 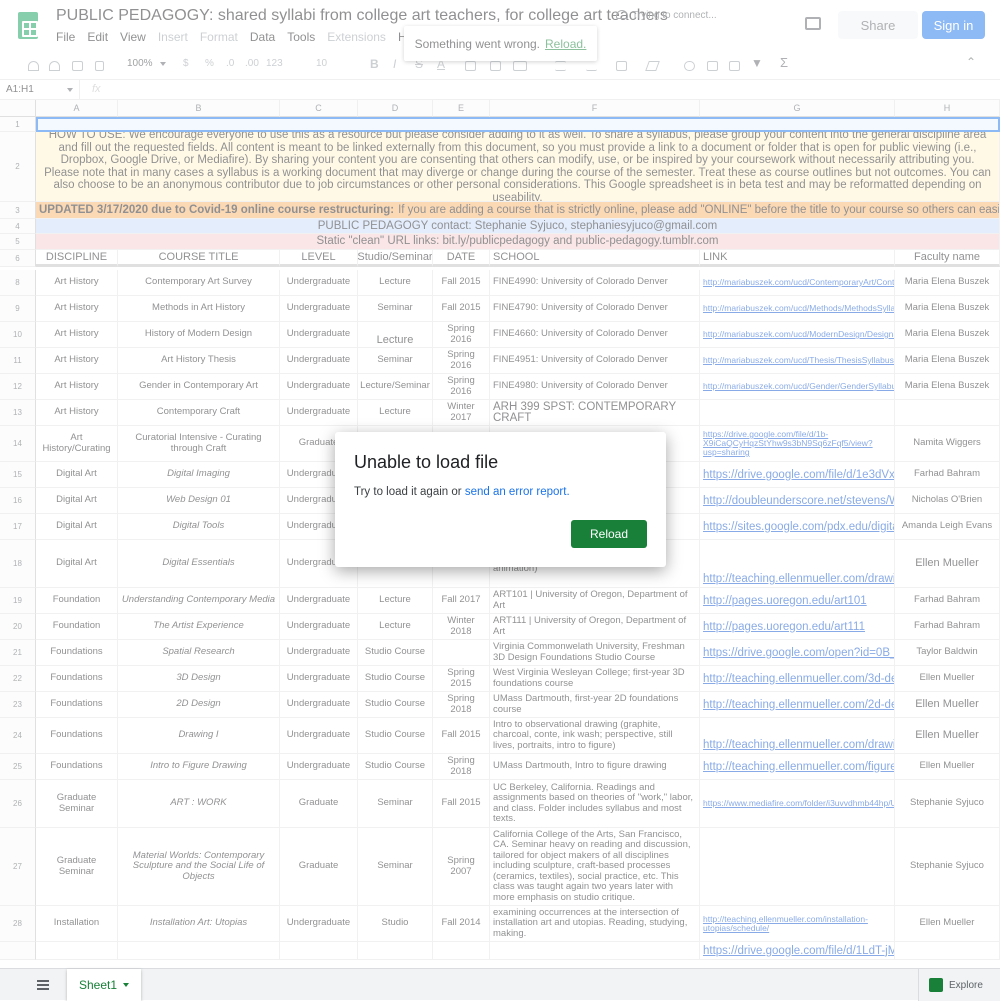 What do you see at coordinates (500, 984) in the screenshot?
I see `sheet-tab-bar: Sheet1 Explore` at bounding box center [500, 984].